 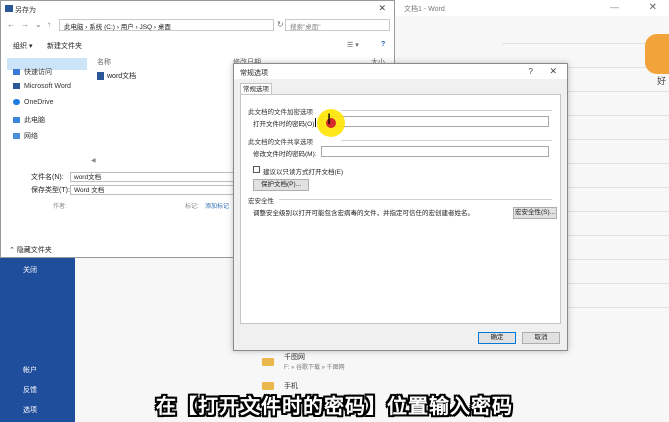 What do you see at coordinates (34, 250) in the screenshot?
I see `hide-folders-label: 隐藏文件夹` at bounding box center [34, 250].